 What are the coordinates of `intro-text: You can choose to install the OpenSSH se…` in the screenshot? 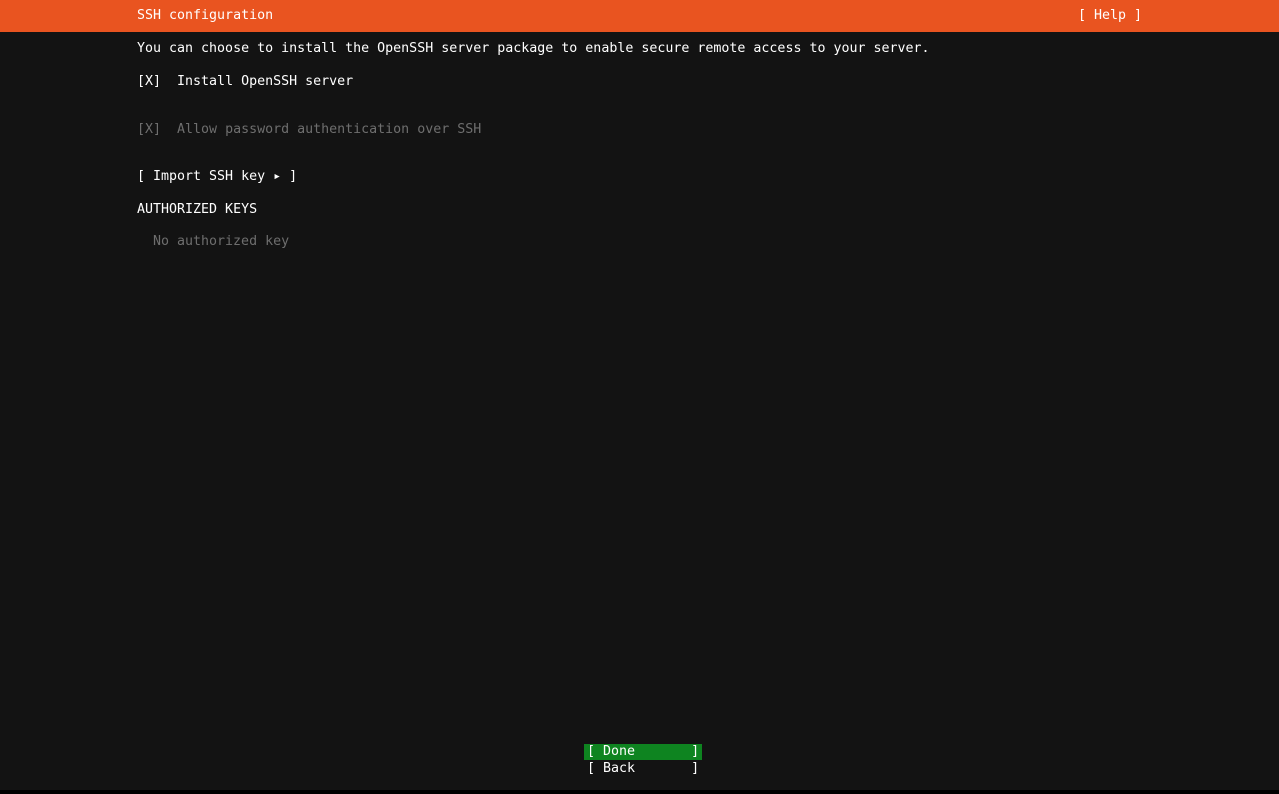 It's located at (533, 48).